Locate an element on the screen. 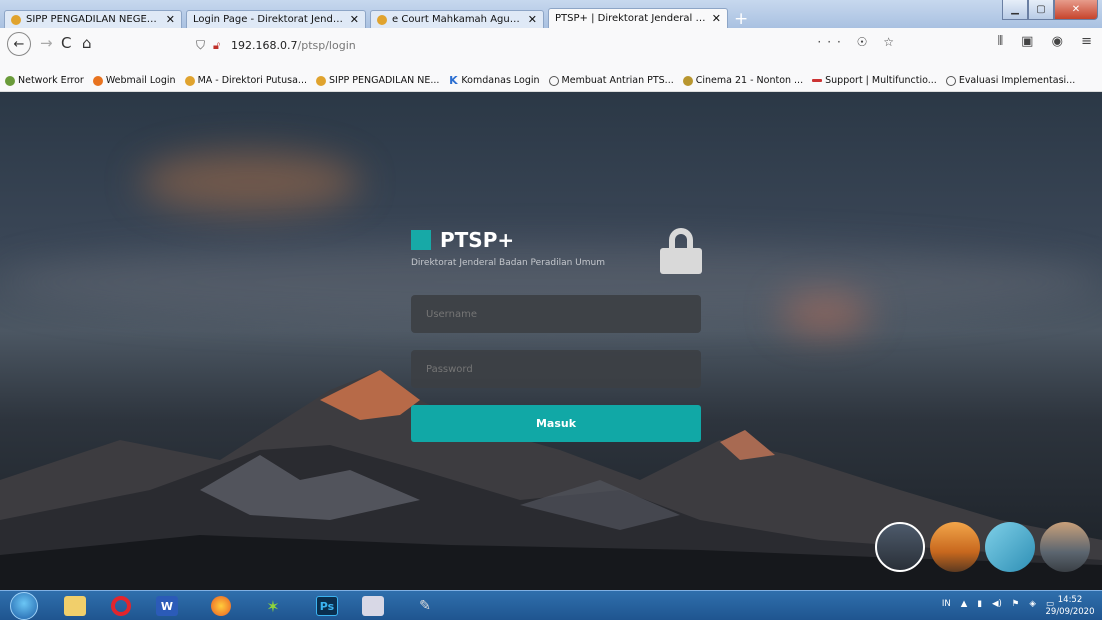 This screenshot has width=1102, height=620. folder-icon is located at coordinates (75, 606).